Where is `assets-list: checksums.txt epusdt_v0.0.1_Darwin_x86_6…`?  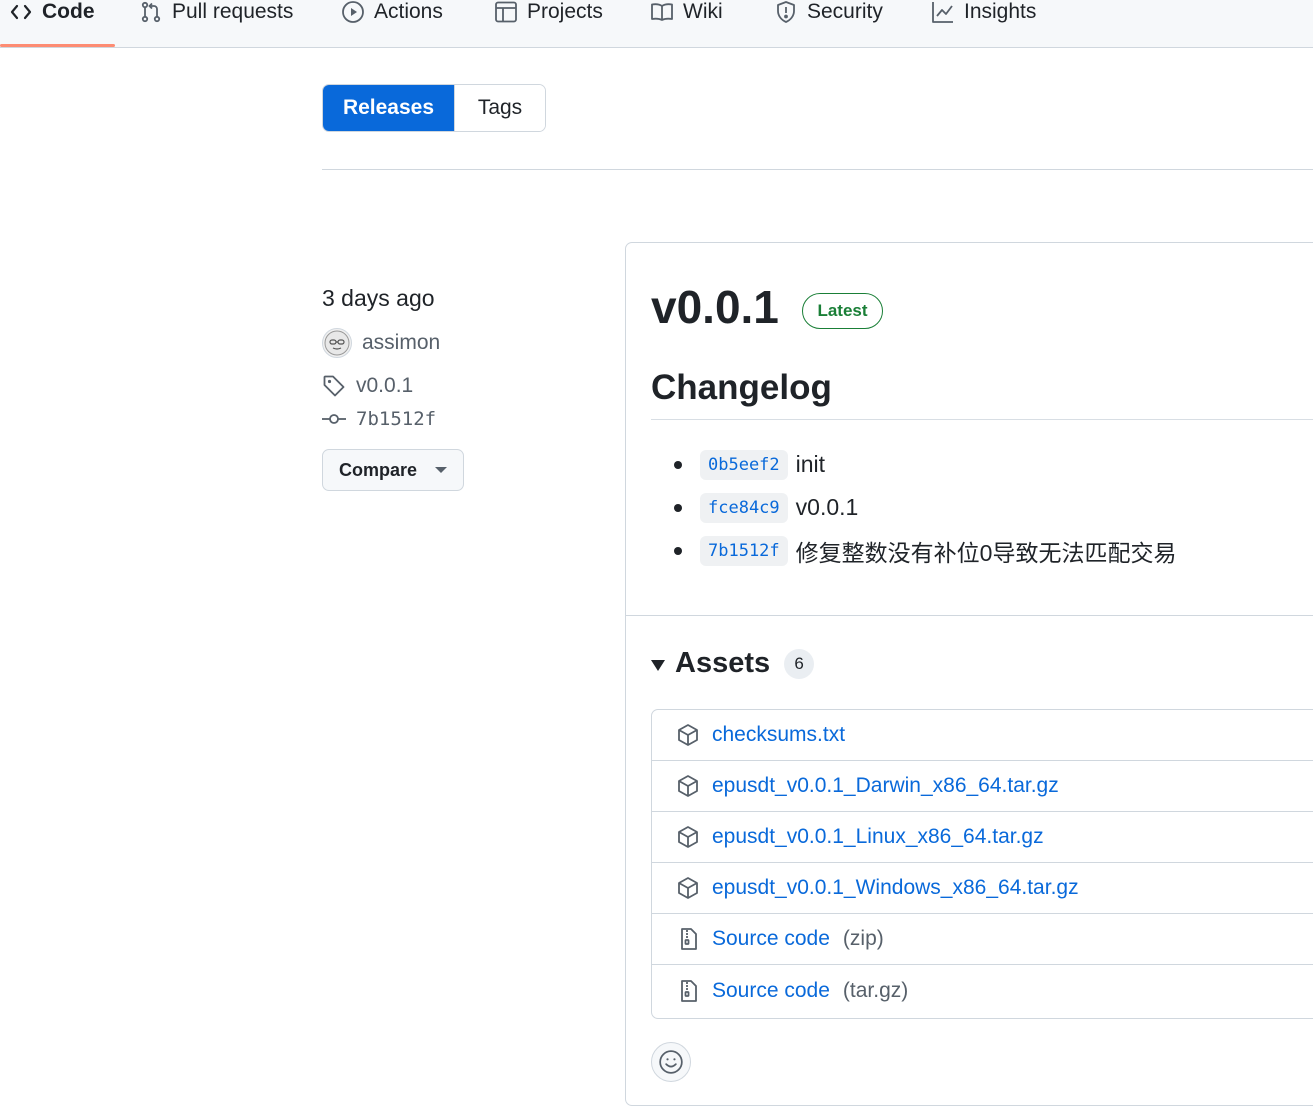 assets-list: checksums.txt epusdt_v0.0.1_Darwin_x86_6… is located at coordinates (982, 864).